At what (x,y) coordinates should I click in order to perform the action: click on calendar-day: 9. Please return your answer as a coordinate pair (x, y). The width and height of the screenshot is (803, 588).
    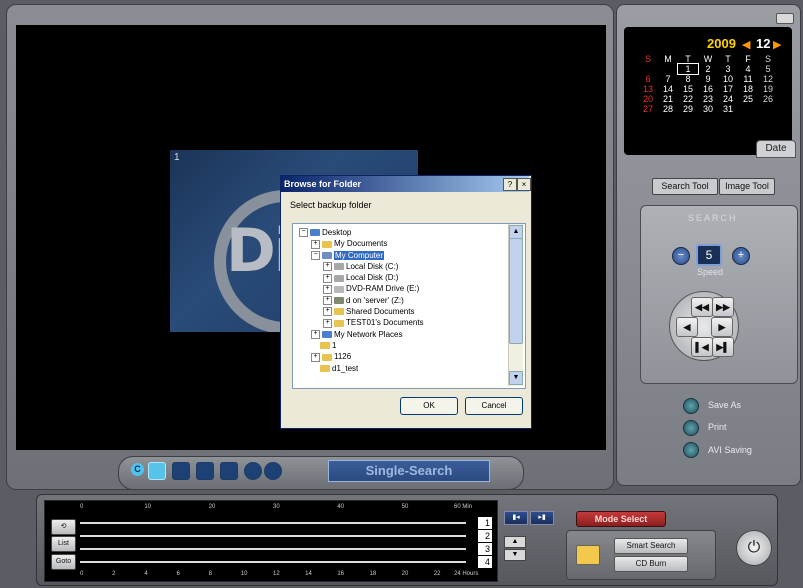
    Looking at the image, I should click on (708, 79).